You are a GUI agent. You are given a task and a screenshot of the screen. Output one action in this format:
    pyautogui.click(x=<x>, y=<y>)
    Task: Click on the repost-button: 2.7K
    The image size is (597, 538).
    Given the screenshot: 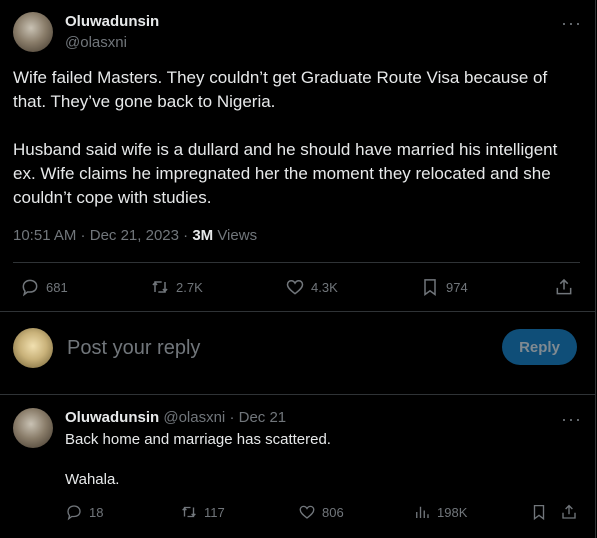 What is the action you would take?
    pyautogui.click(x=176, y=287)
    